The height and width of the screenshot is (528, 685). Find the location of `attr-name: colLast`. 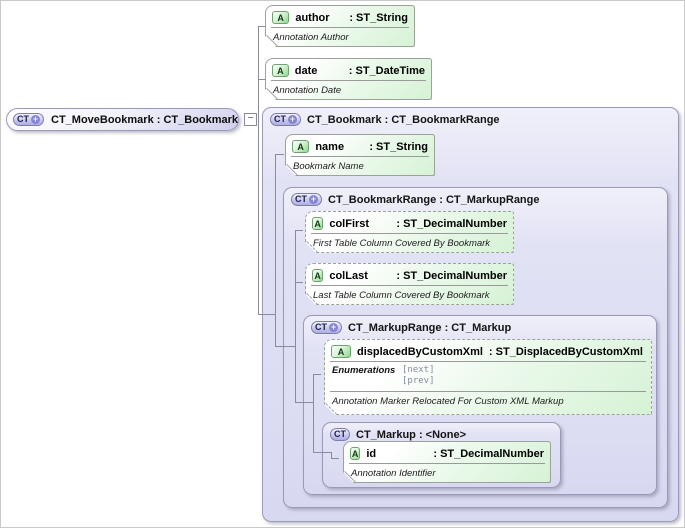

attr-name: colLast is located at coordinates (348, 275).